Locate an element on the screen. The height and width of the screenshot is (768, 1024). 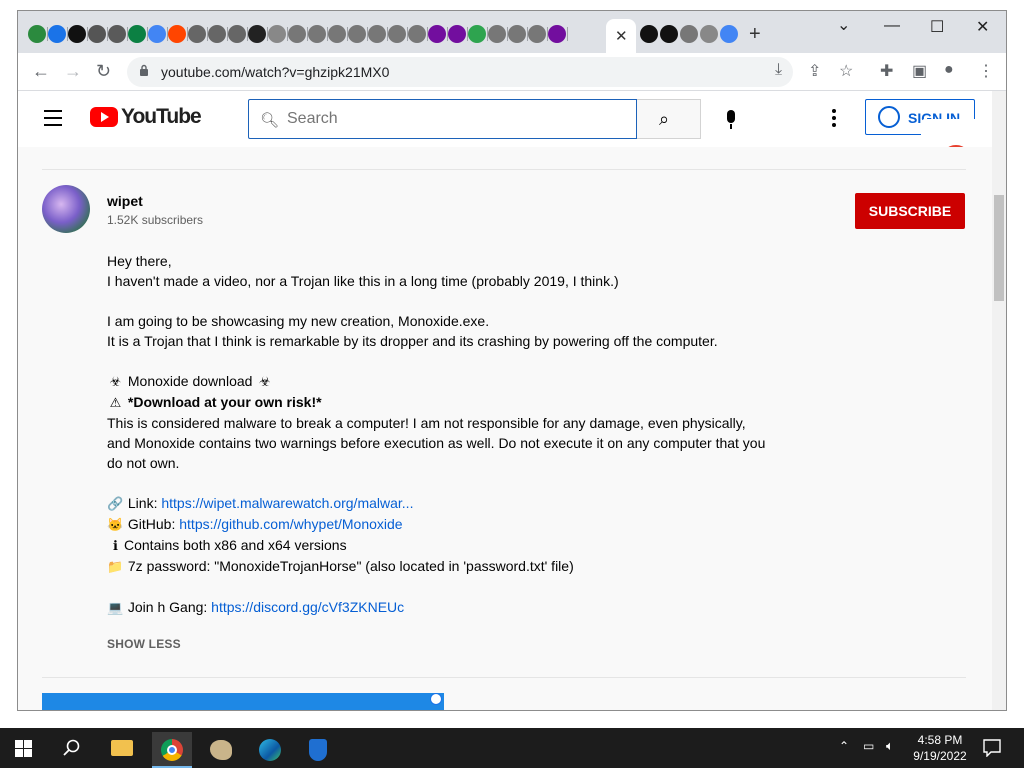
ad-banner is located at coordinates (243, 701).